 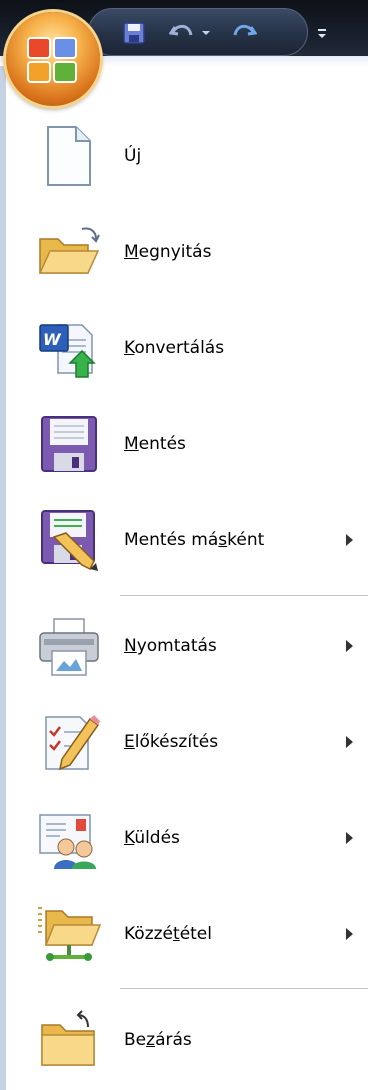 I want to click on svg-text: W, so click(x=52, y=339).